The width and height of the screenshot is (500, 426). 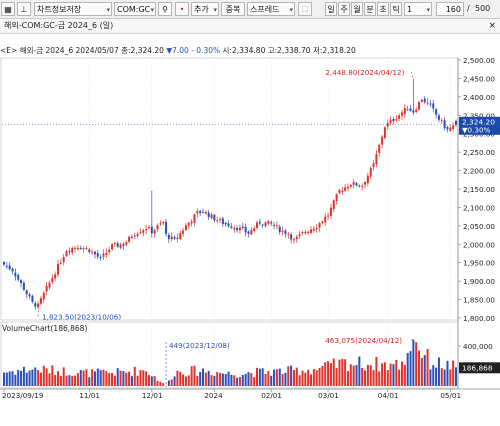 What do you see at coordinates (479, 78) in the screenshot?
I see `price-tick-label: 2,450.00` at bounding box center [479, 78].